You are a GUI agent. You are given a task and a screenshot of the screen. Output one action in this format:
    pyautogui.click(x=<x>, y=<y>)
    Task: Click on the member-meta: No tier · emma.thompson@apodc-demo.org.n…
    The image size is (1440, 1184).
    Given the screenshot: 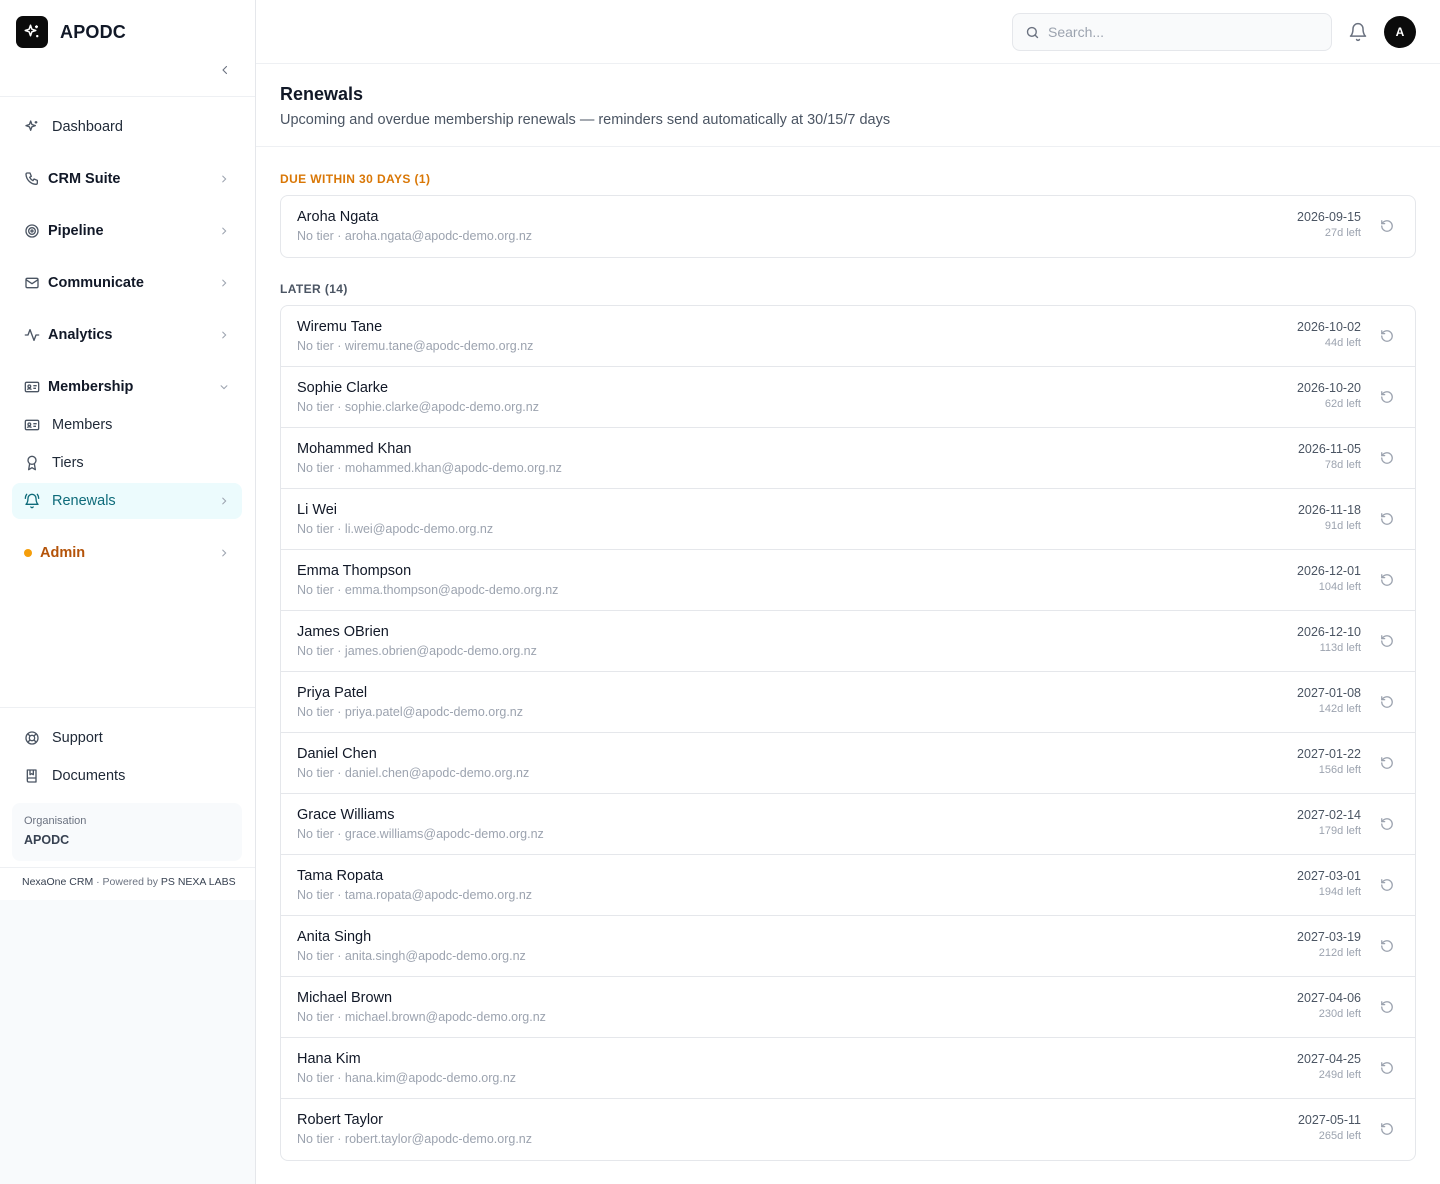 What is the action you would take?
    pyautogui.click(x=428, y=590)
    